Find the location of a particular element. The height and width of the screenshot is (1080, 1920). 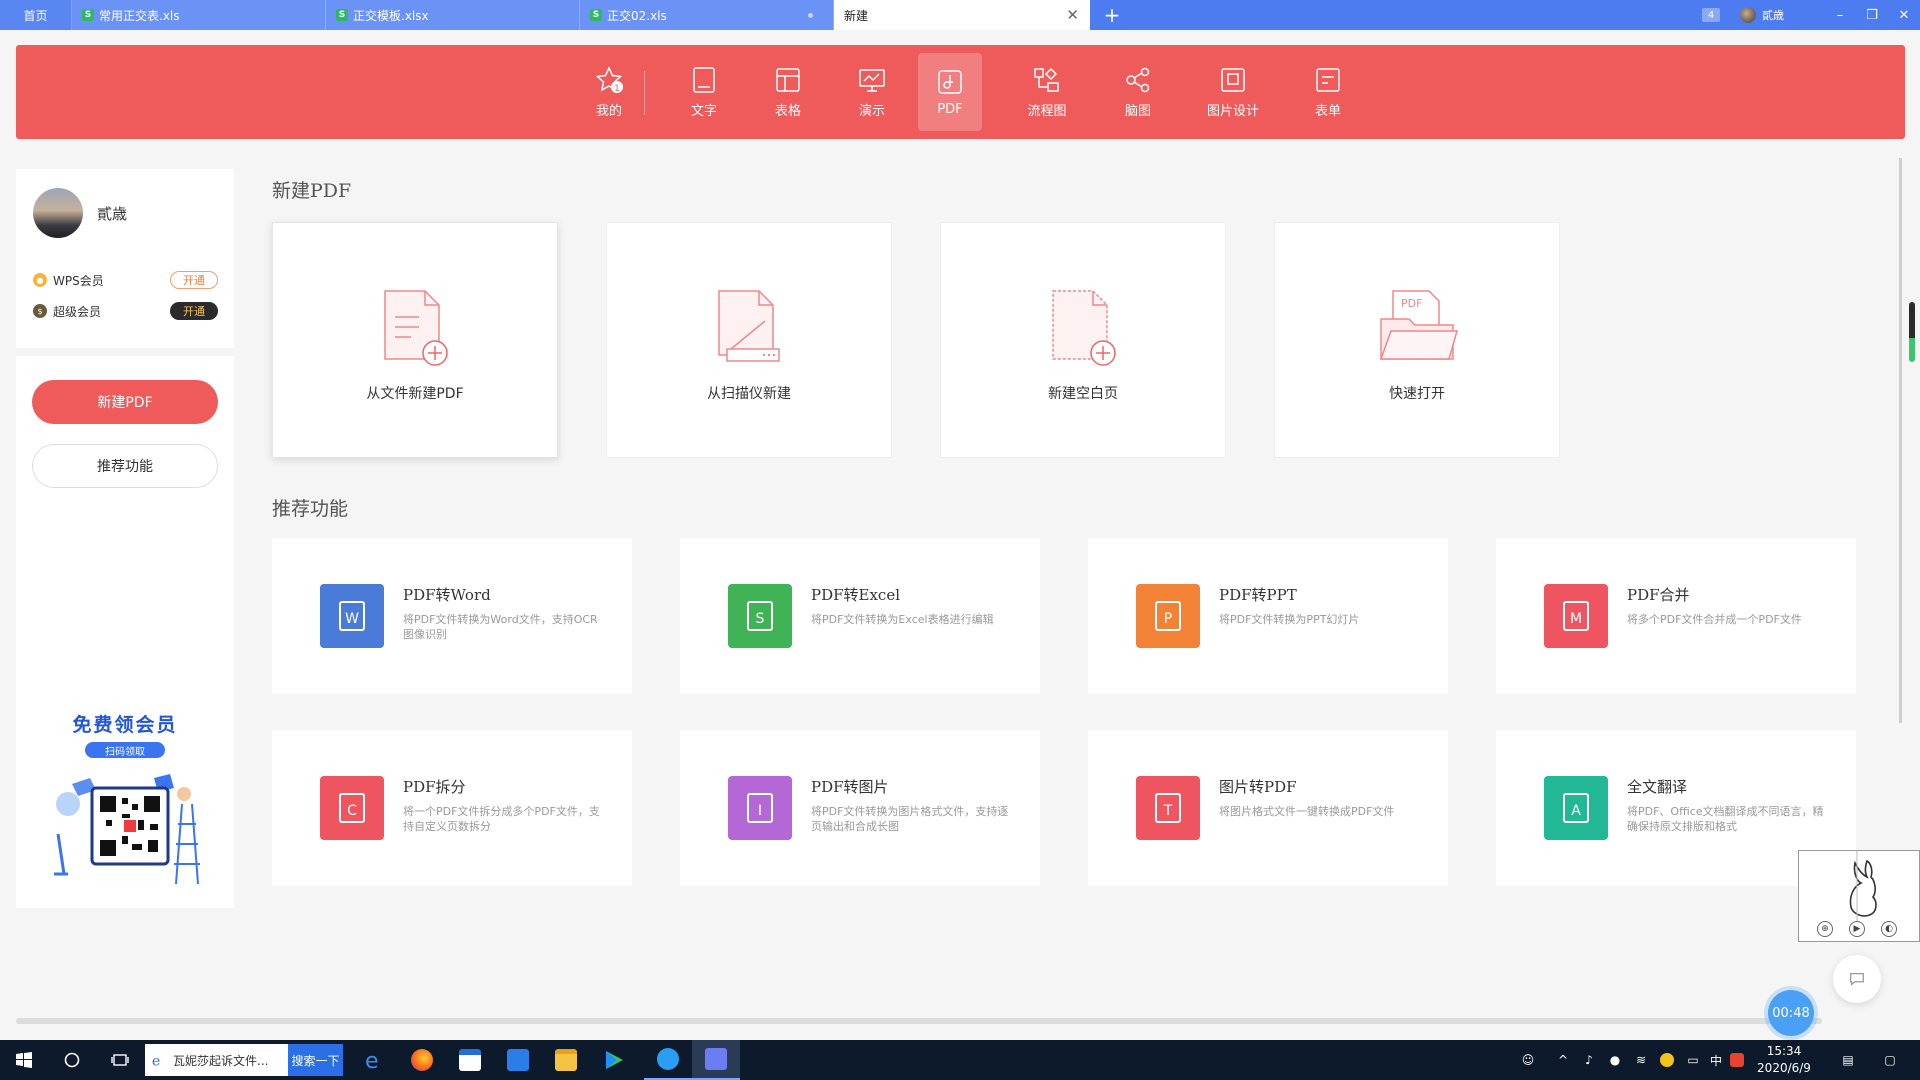

notifications-icon: ▢ is located at coordinates (1890, 1060).